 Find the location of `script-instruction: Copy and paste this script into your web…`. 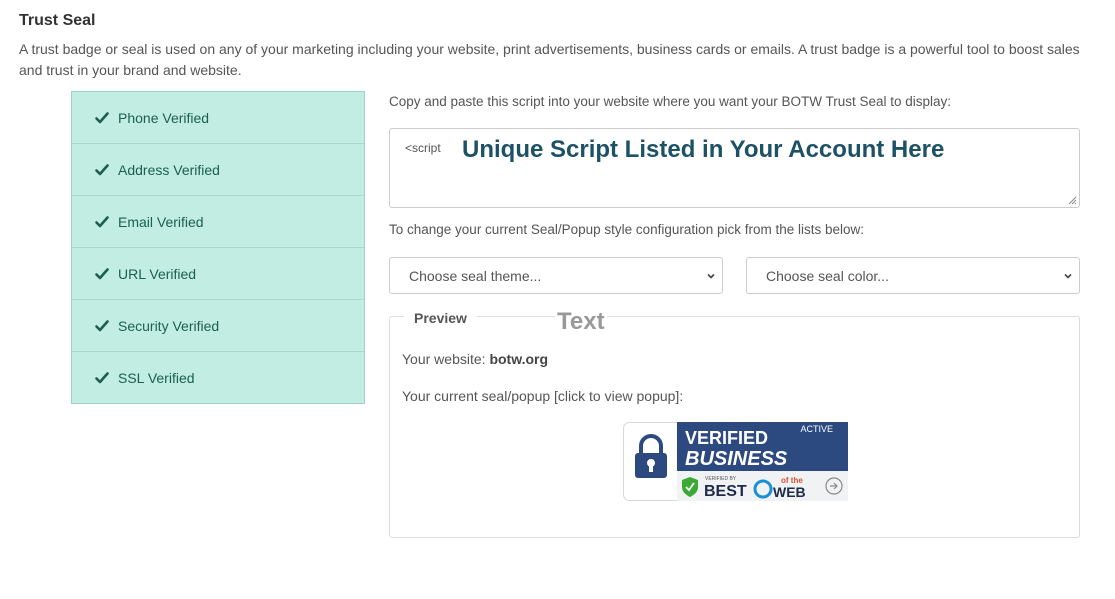

script-instruction: Copy and paste this script into your web… is located at coordinates (670, 101).